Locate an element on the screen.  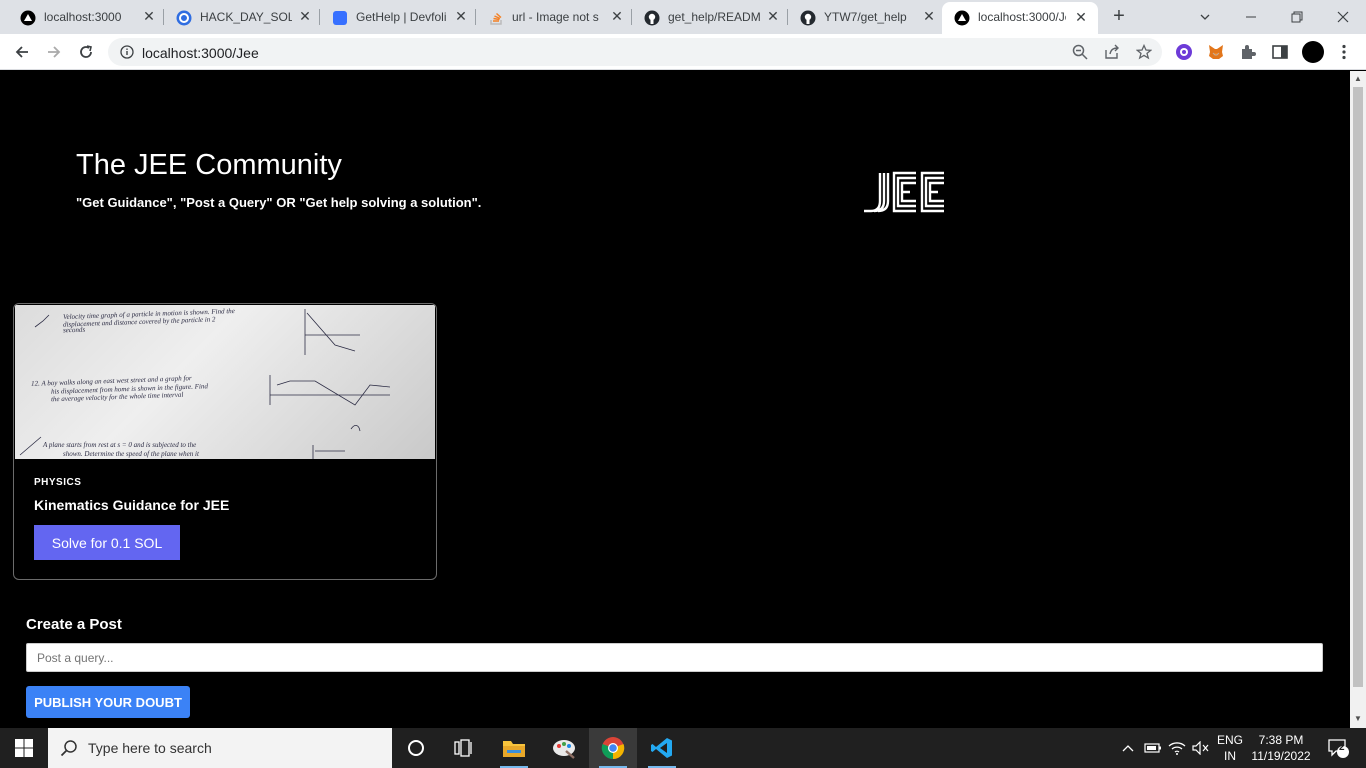
cortana-icon is located at coordinates (416, 748).